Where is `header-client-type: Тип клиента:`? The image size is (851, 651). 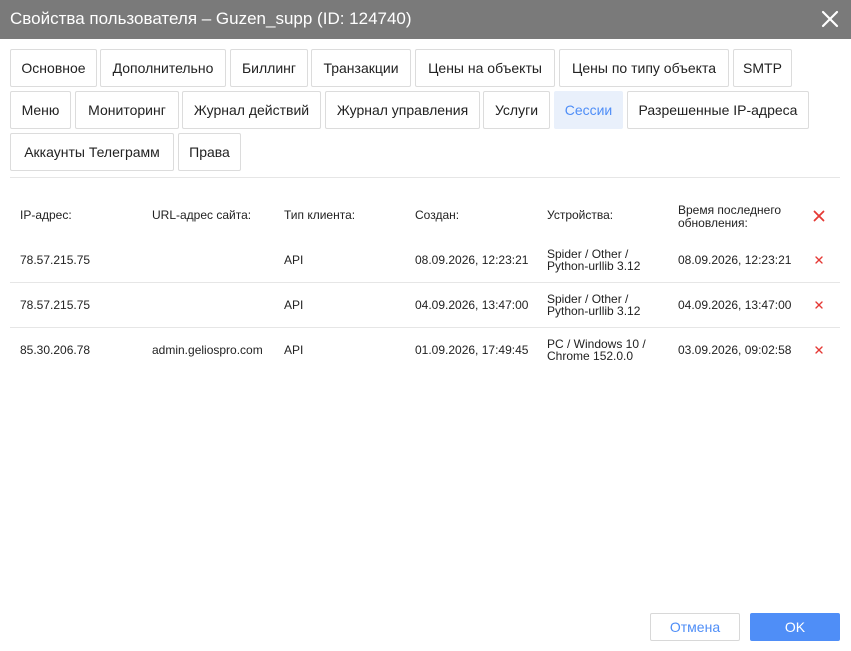 header-client-type: Тип клиента: is located at coordinates (320, 215).